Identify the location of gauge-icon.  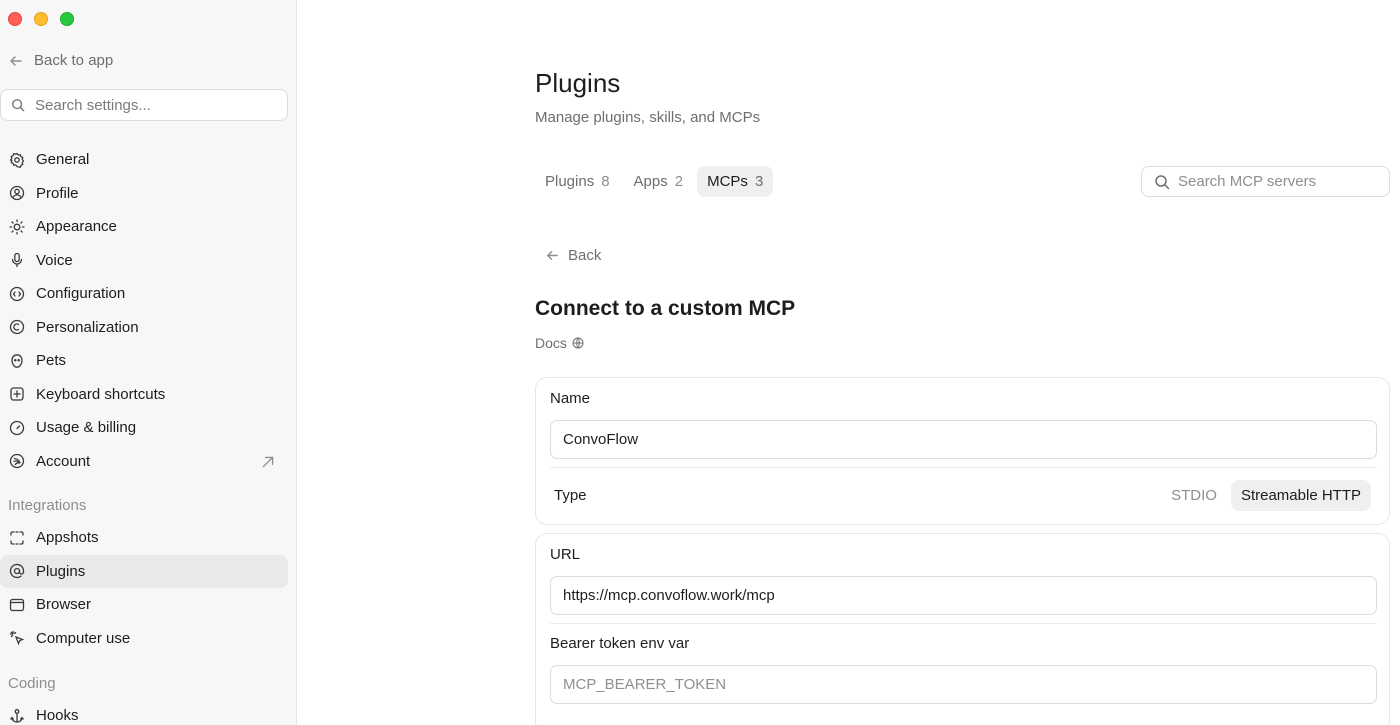
(17, 427).